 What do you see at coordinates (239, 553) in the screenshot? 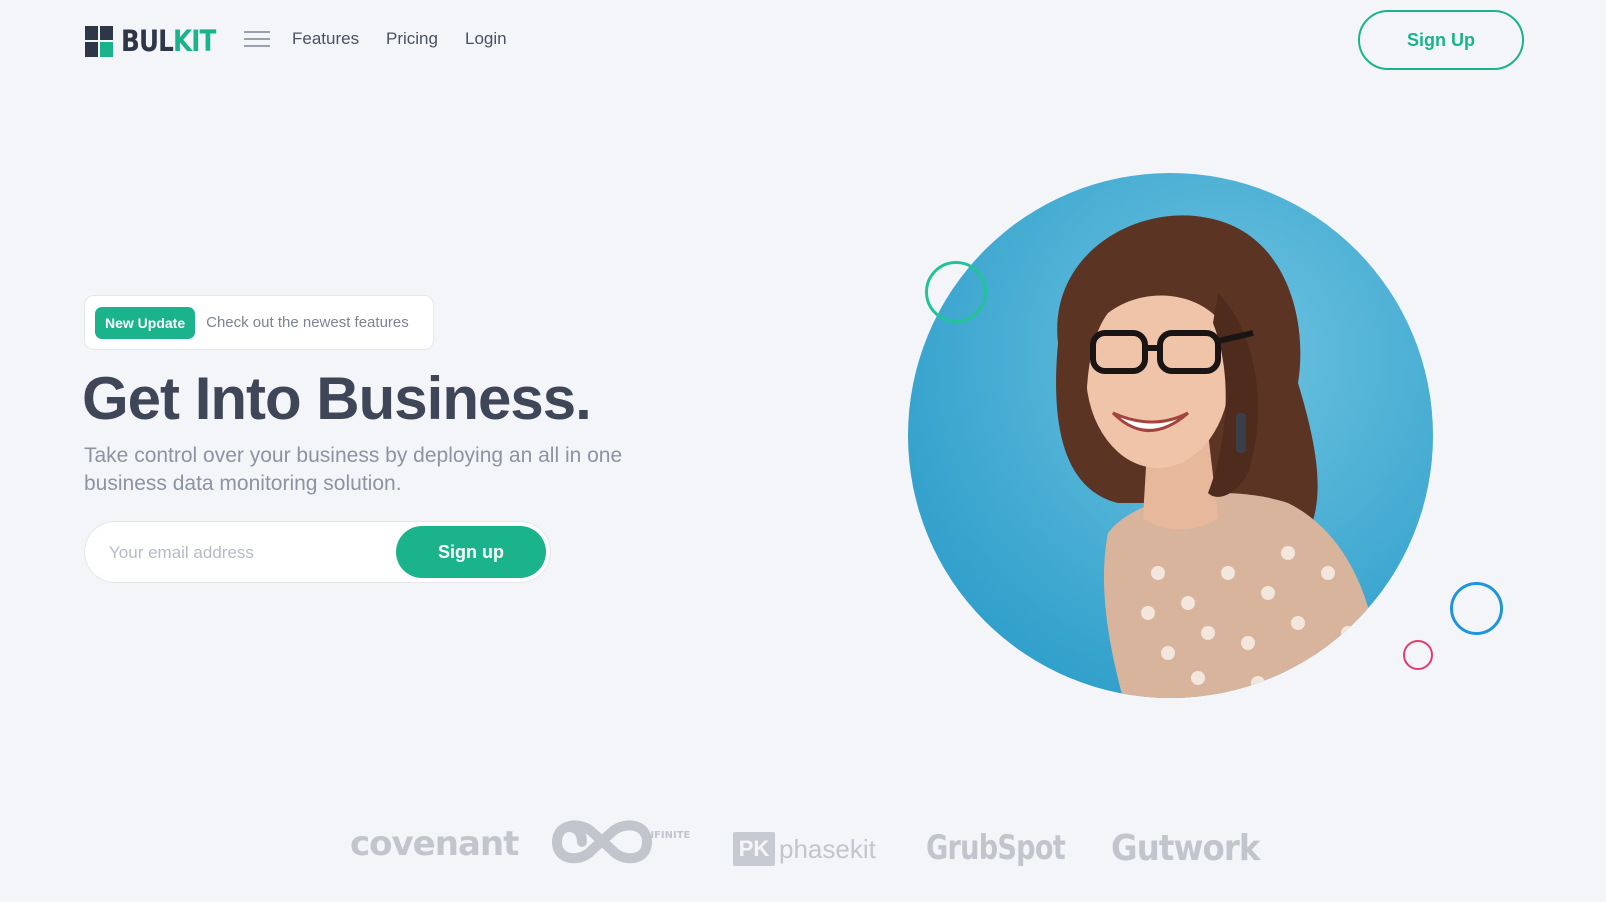
I see `email-input` at bounding box center [239, 553].